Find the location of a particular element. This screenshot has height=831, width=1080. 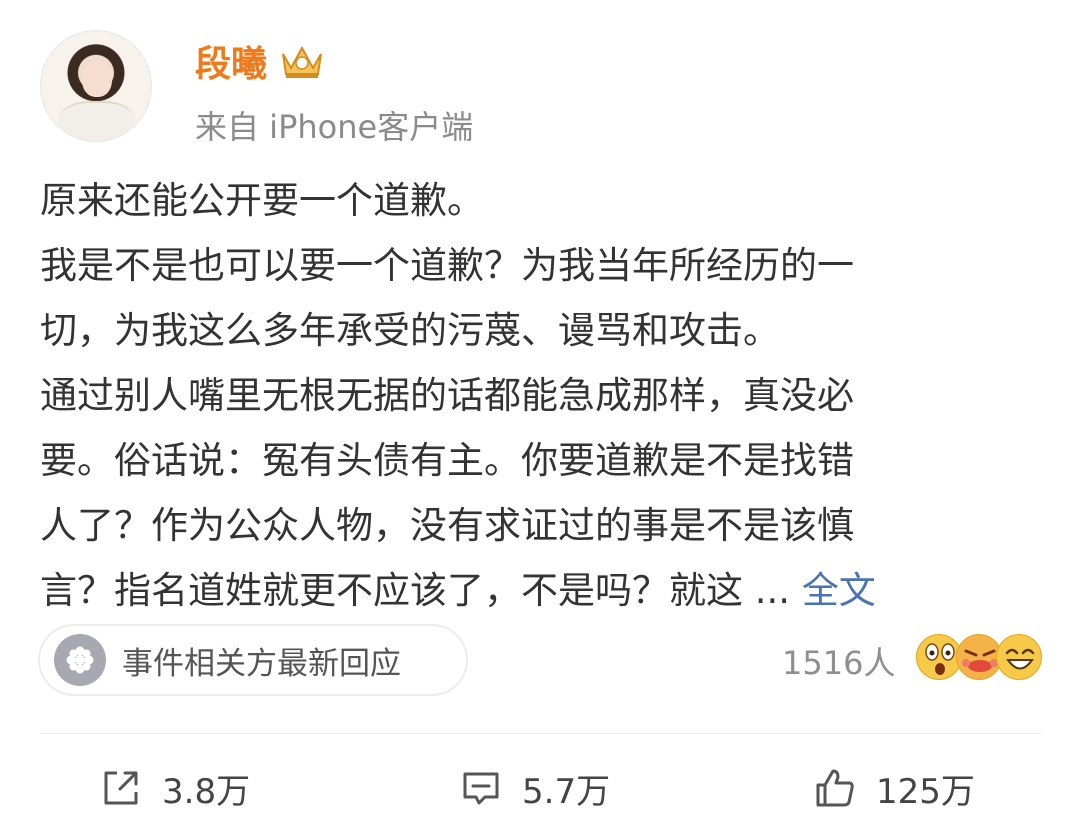

full-text-link: 全文 is located at coordinates (839, 590).